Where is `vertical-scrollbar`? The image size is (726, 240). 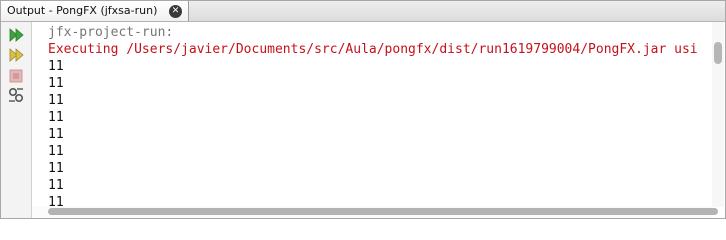 vertical-scrollbar is located at coordinates (718, 114).